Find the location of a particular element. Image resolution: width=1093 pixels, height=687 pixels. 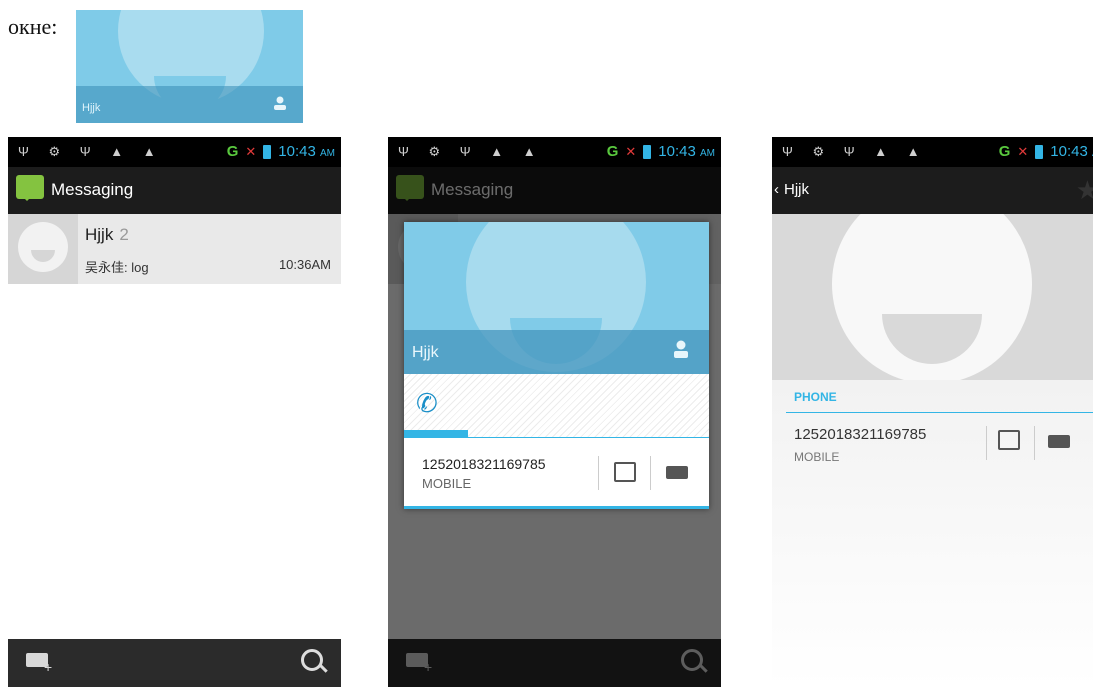

contact-avatar is located at coordinates (43, 249).